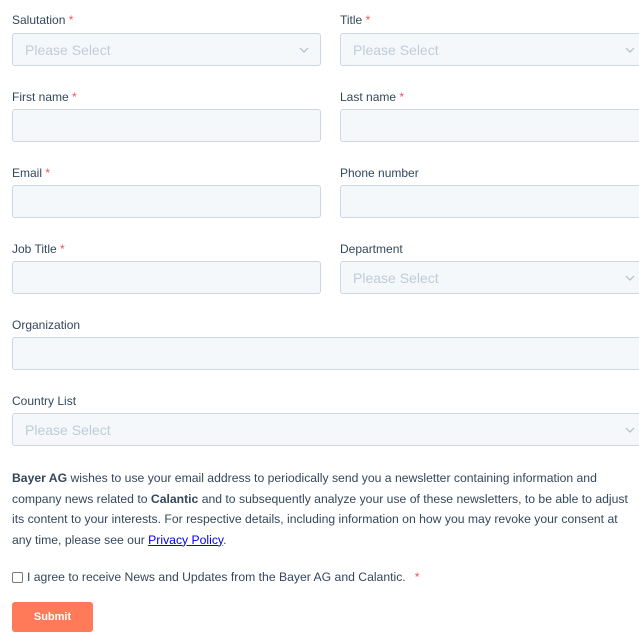 The height and width of the screenshot is (632, 639). What do you see at coordinates (43, 20) in the screenshot?
I see `salutation-label: Salutation *` at bounding box center [43, 20].